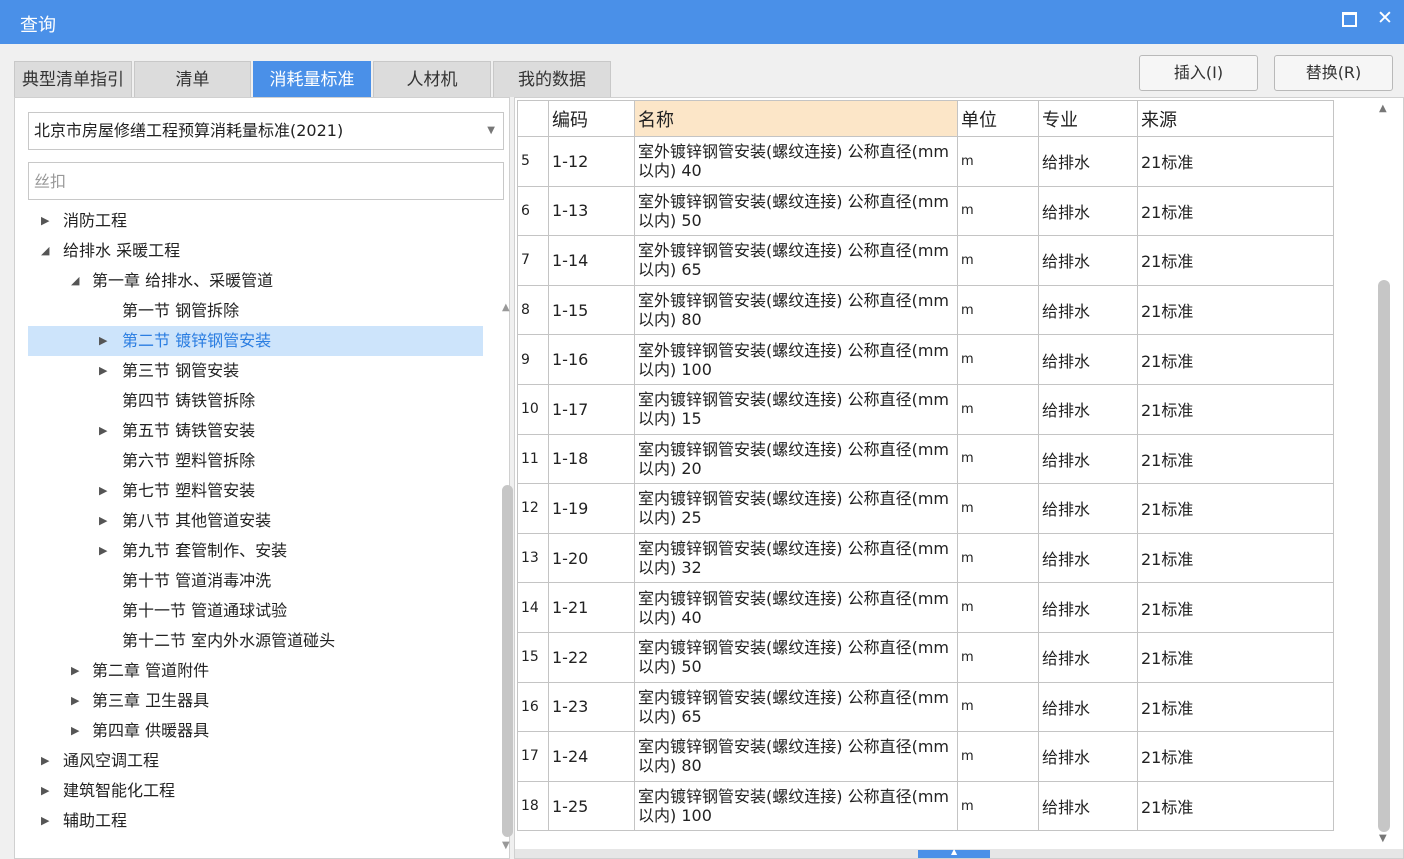 This screenshot has width=1404, height=859. I want to click on title-bar: 查询 ✕, so click(702, 22).